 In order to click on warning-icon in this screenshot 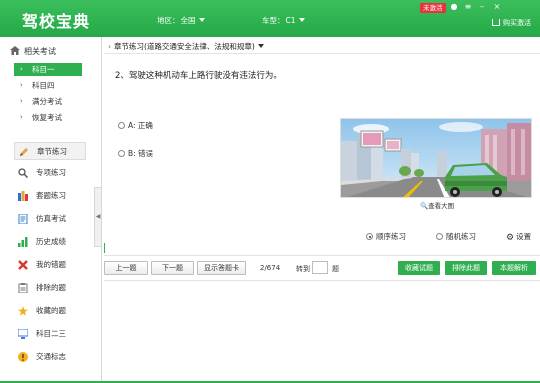, I will do `click(23, 357)`.